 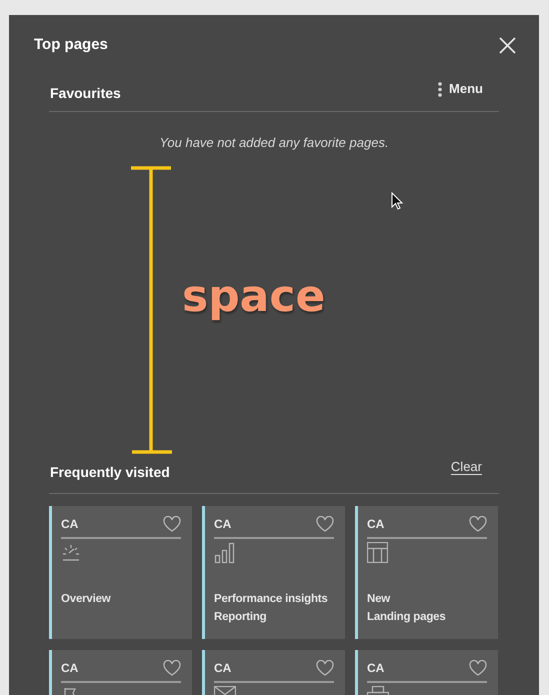 What do you see at coordinates (407, 617) in the screenshot?
I see `card-title: Landing pages` at bounding box center [407, 617].